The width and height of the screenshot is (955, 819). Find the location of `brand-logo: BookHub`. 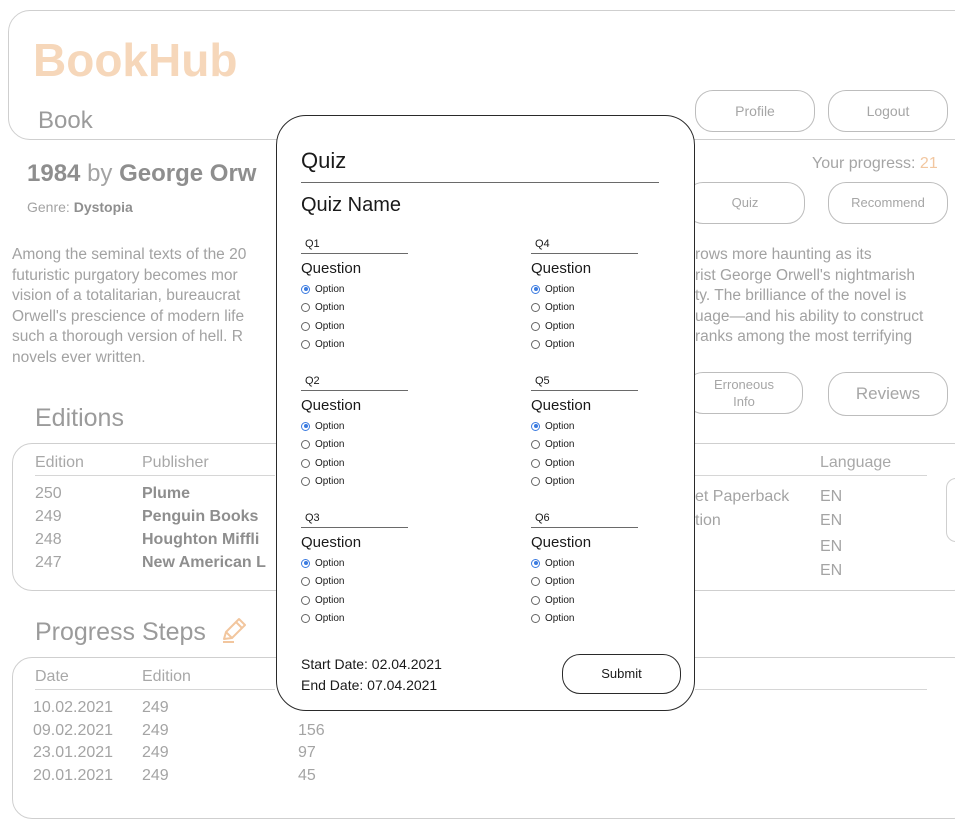

brand-logo: BookHub is located at coordinates (135, 60).